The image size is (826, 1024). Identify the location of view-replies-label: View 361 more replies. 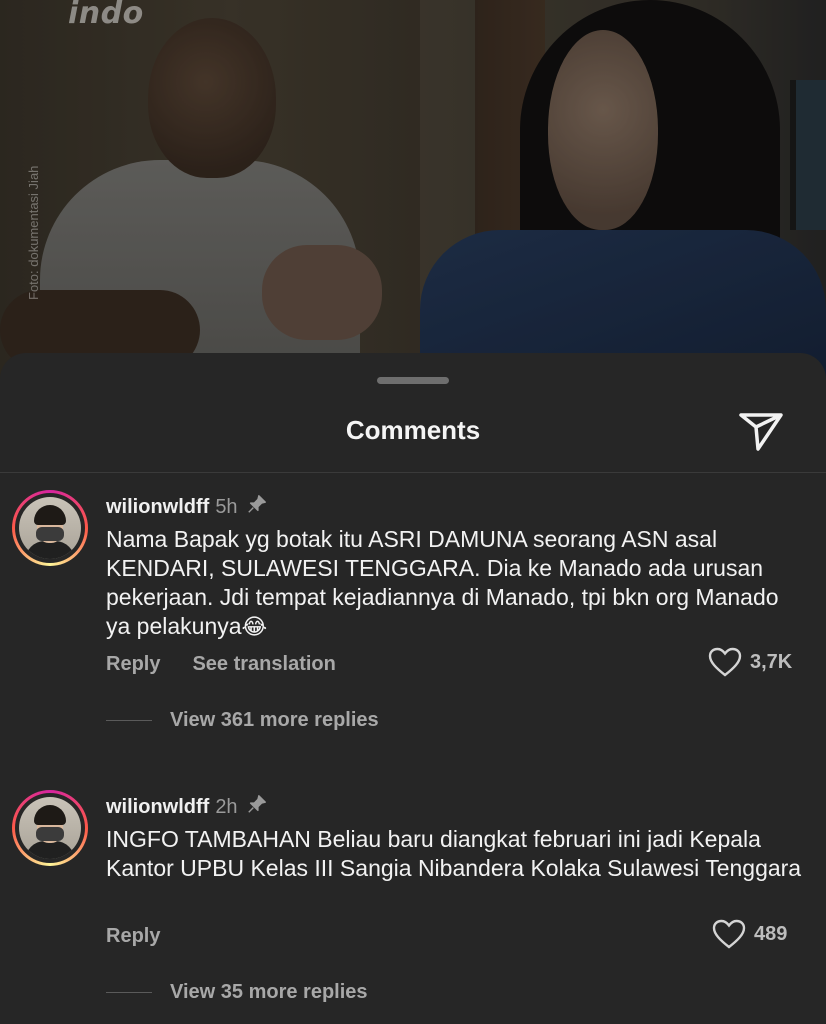
(274, 720).